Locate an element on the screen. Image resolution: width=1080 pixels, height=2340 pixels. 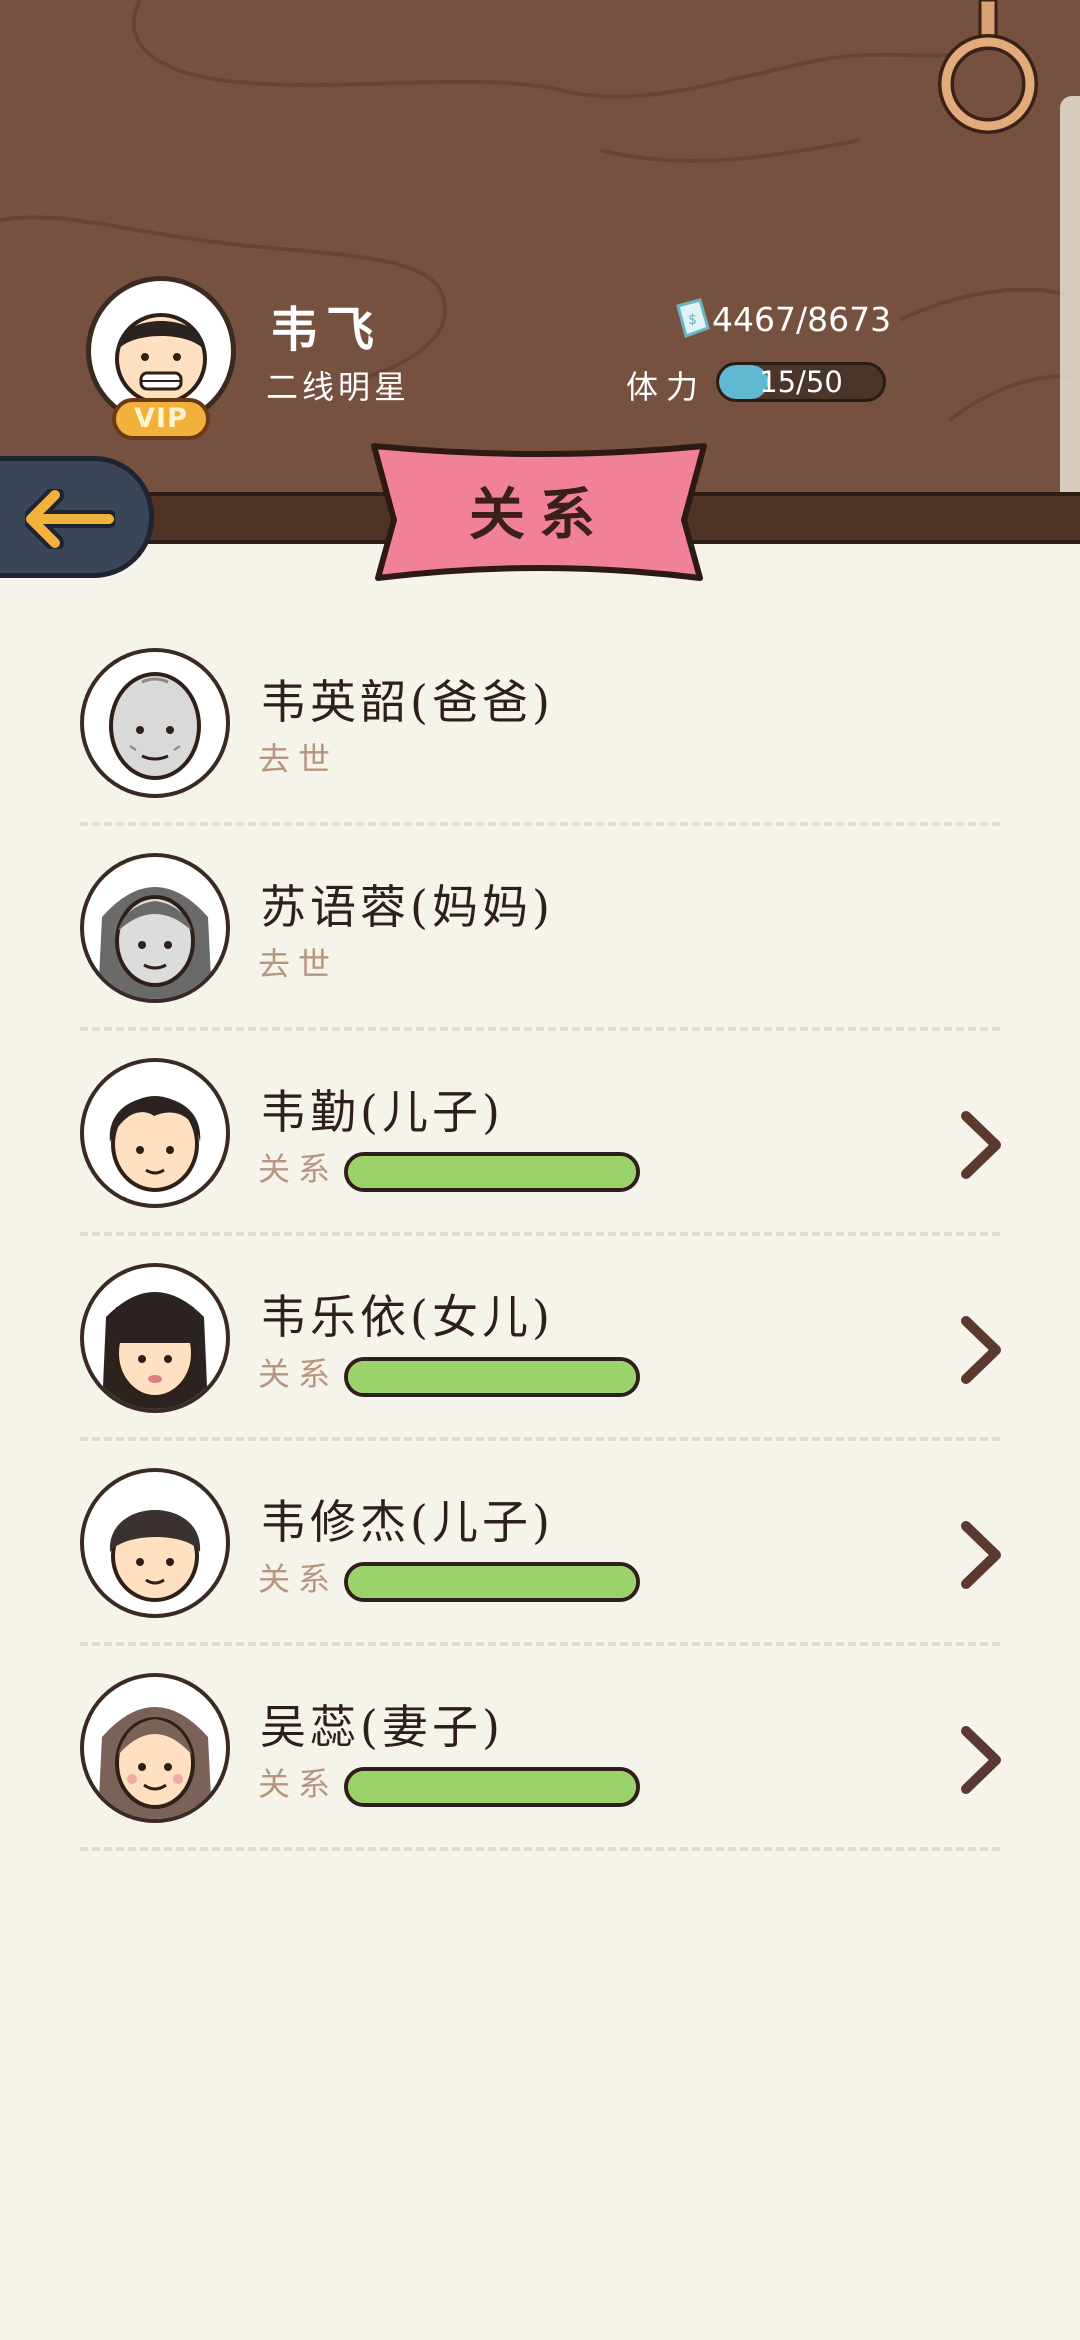
young-woman-avatar-icon is located at coordinates (155, 1350).